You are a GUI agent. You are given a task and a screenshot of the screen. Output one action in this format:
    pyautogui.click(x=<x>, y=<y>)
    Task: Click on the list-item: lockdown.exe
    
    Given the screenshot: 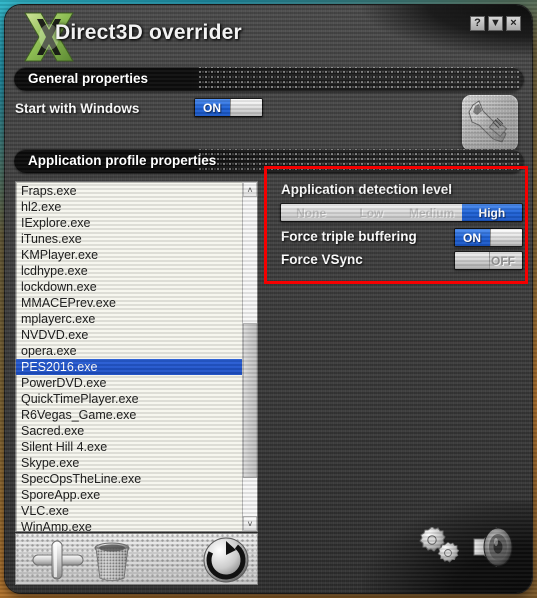 What is the action you would take?
    pyautogui.click(x=129, y=287)
    